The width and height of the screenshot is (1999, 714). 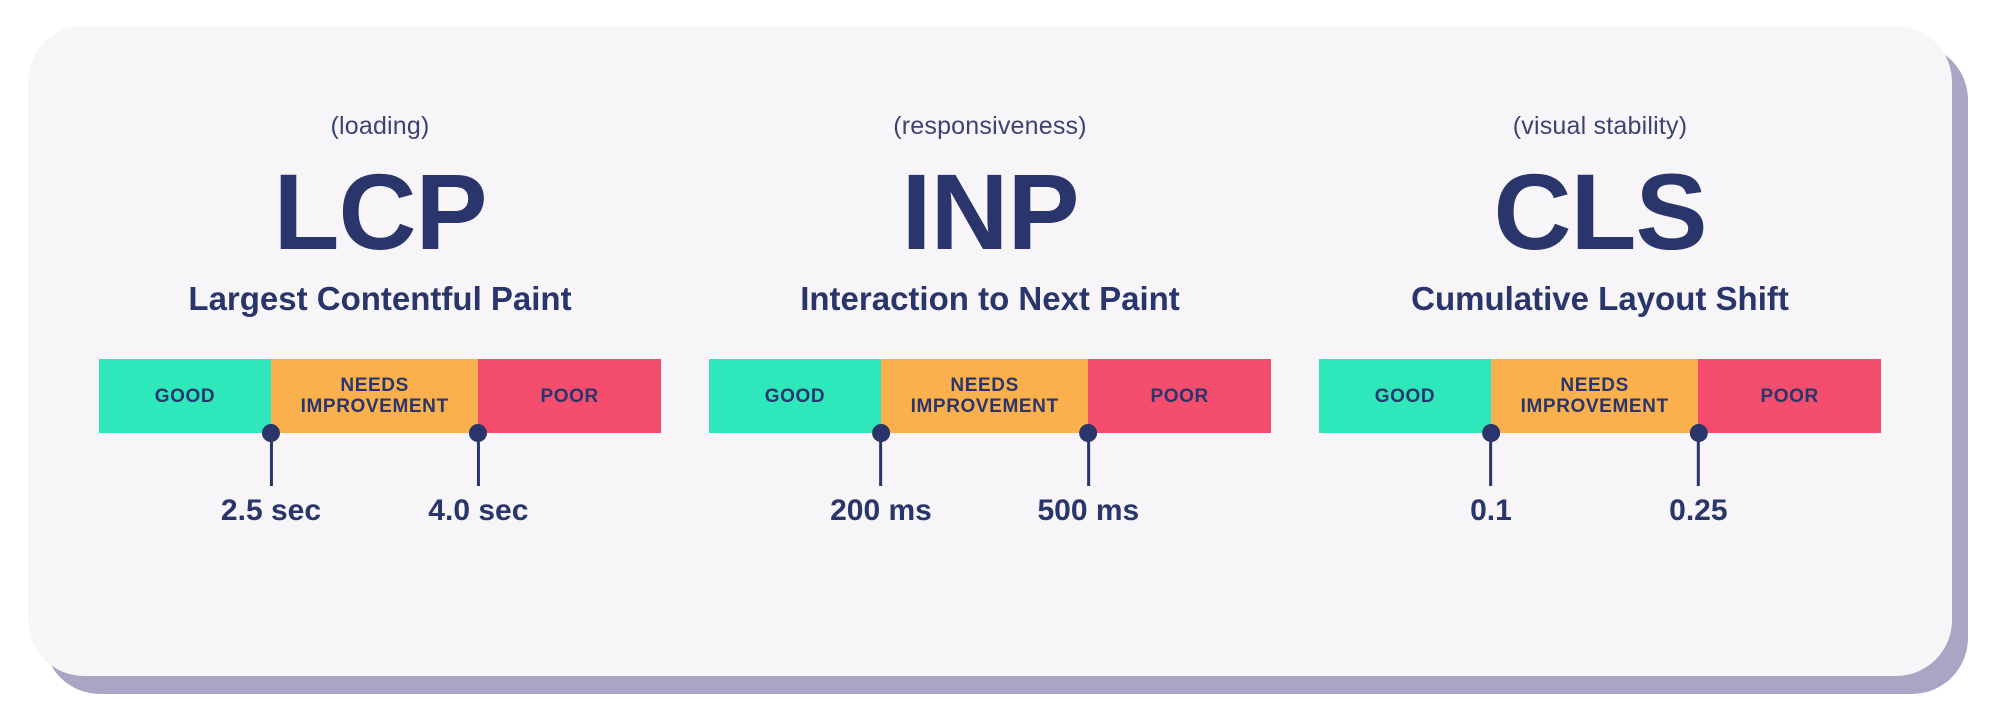 What do you see at coordinates (380, 126) in the screenshot?
I see `metric-aspect-label: (loading)` at bounding box center [380, 126].